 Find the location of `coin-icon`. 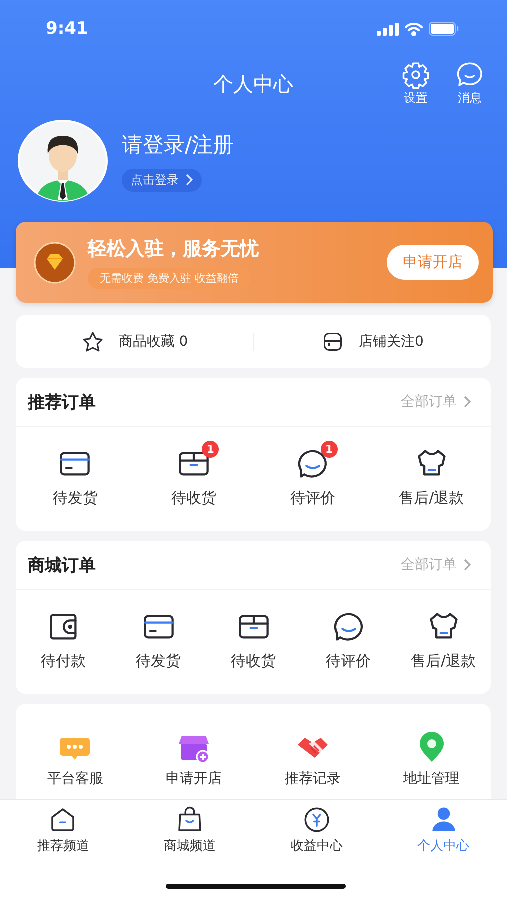

coin-icon is located at coordinates (316, 820).